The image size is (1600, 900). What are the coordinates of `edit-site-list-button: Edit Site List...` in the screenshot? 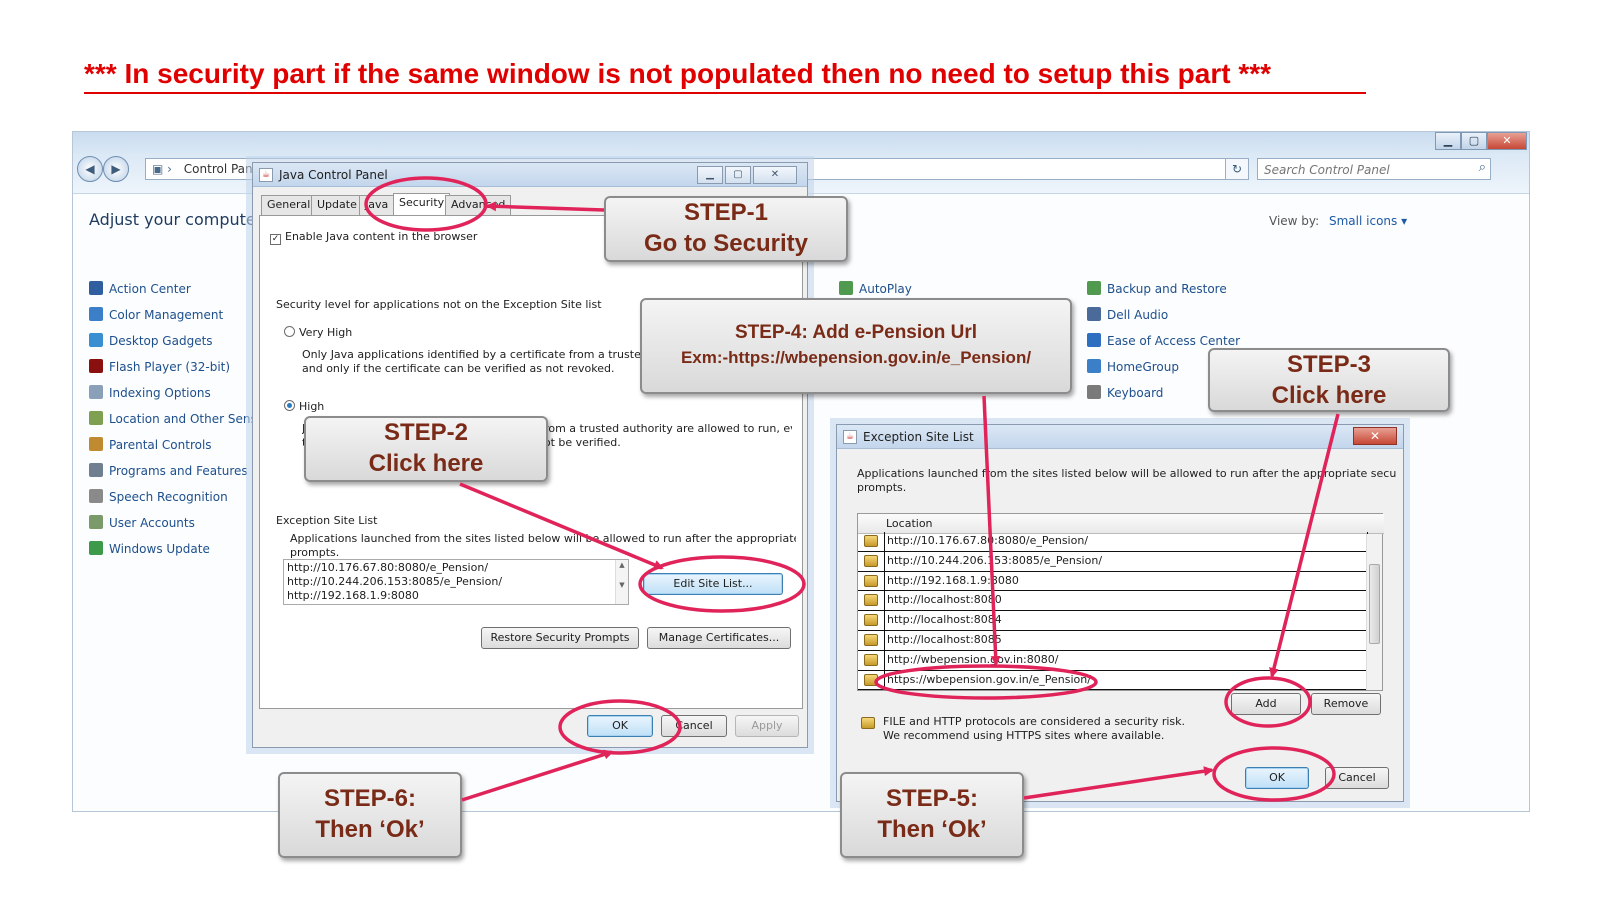 It's located at (713, 584).